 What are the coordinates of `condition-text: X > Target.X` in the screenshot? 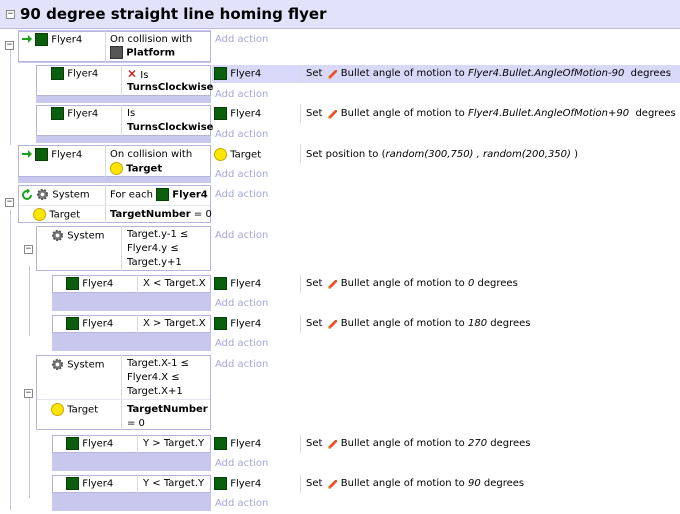 It's located at (174, 323).